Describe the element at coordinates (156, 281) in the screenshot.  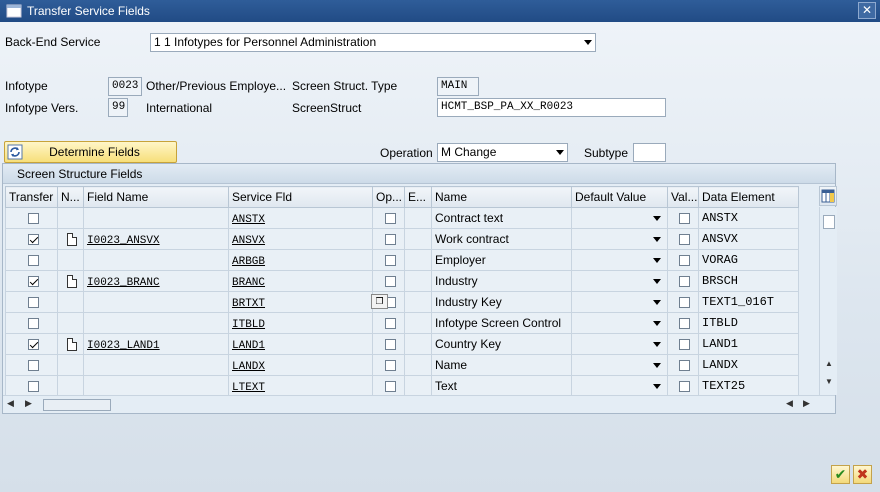
I see `field-name-cell: I0023_BRANC` at that location.